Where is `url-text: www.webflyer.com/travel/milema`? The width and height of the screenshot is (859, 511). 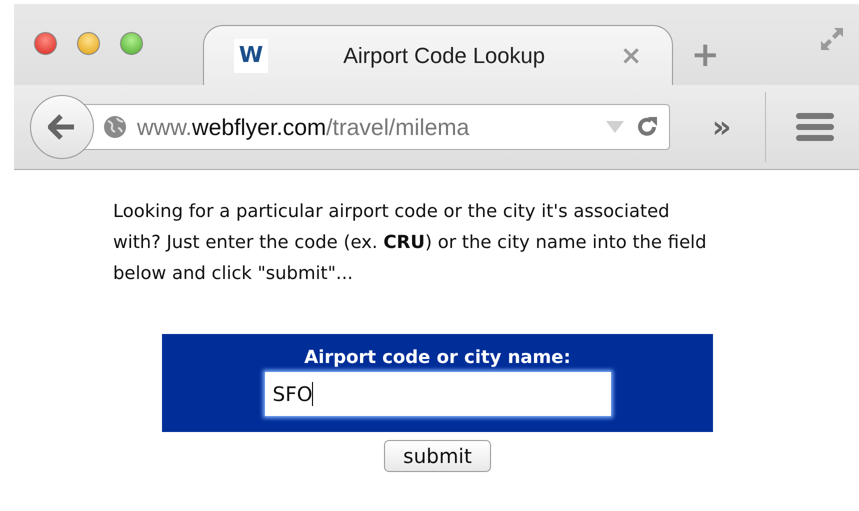 url-text: www.webflyer.com/travel/milema is located at coordinates (303, 127).